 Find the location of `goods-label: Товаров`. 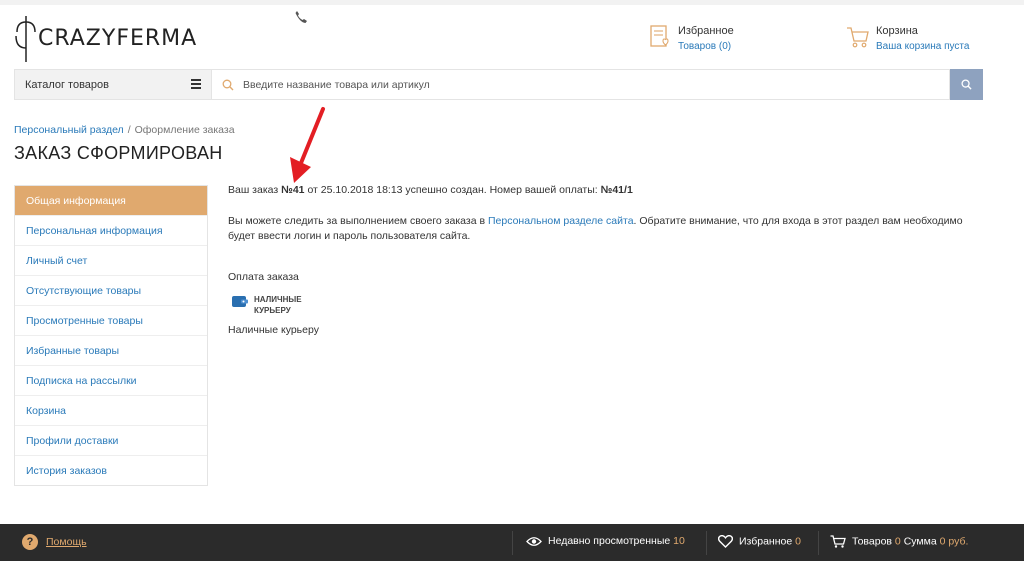

goods-label: Товаров is located at coordinates (872, 541).